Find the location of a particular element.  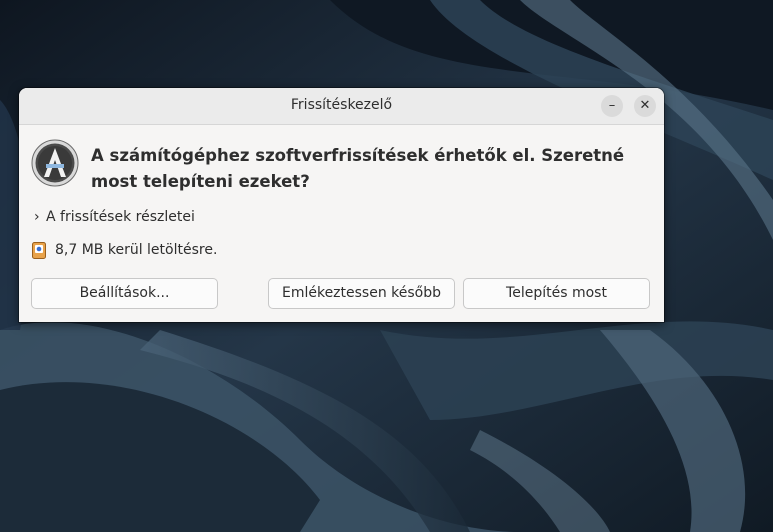

remind-later-button: Emlékeztessen később is located at coordinates (361, 293).